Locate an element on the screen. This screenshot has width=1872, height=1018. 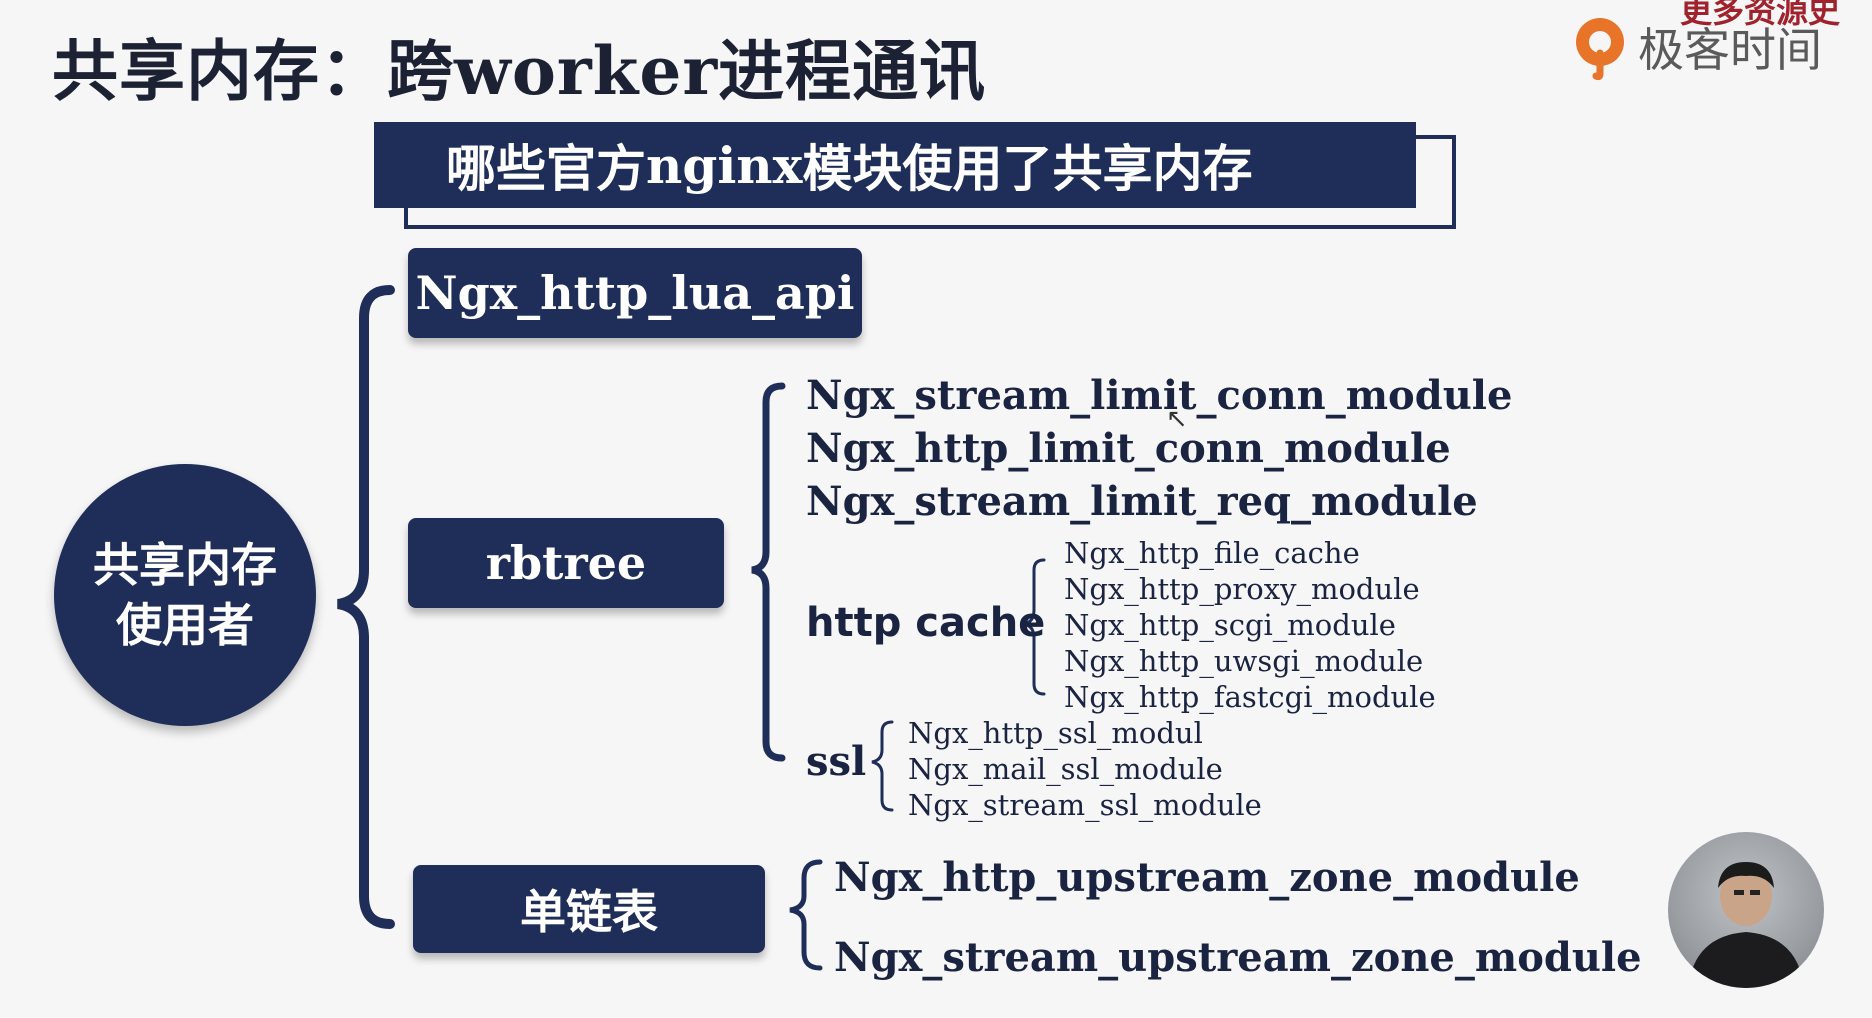
root-line-1: 共享内存 is located at coordinates (185, 565).